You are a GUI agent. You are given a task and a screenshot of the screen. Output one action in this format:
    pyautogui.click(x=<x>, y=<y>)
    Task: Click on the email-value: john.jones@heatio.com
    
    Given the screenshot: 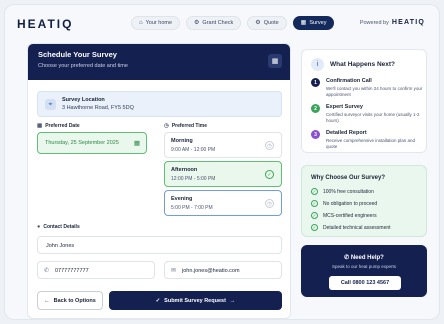 What is the action you would take?
    pyautogui.click(x=211, y=271)
    